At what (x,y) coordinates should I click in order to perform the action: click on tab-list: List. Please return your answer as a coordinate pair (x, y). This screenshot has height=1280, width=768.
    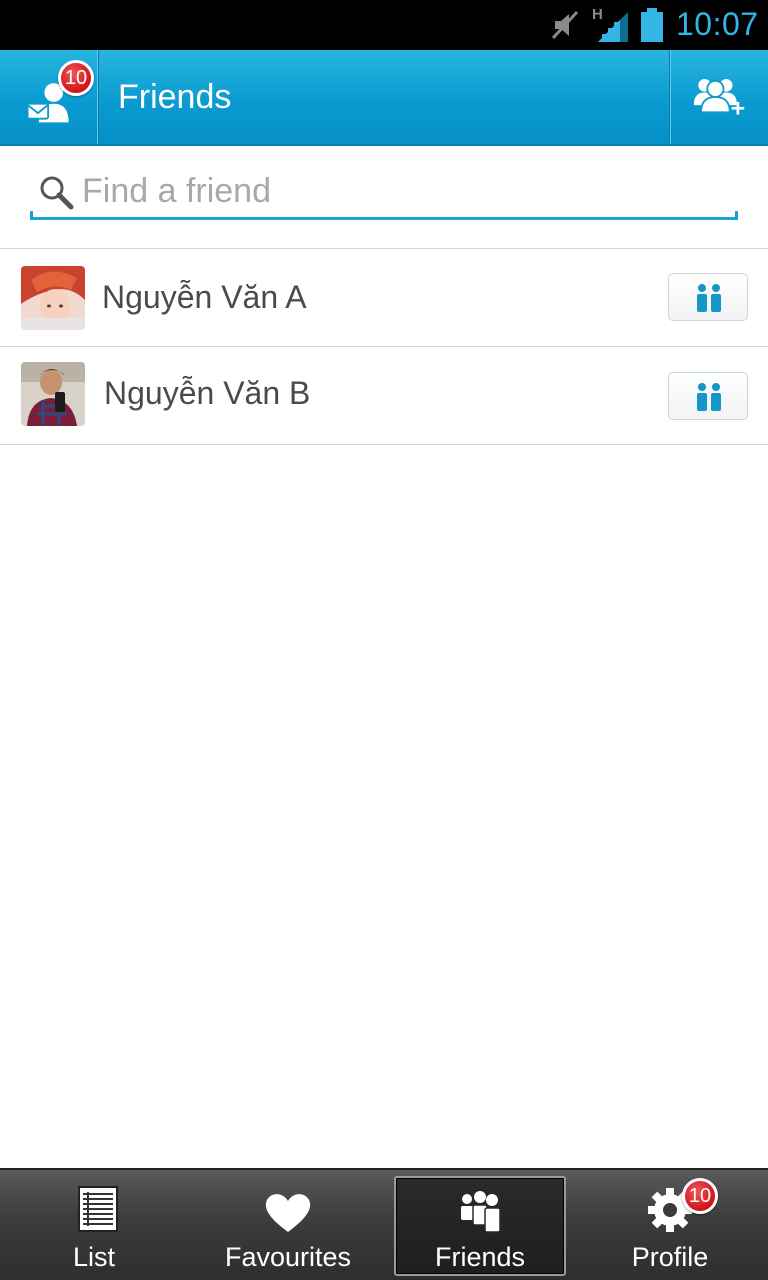
    Looking at the image, I should click on (96, 1225).